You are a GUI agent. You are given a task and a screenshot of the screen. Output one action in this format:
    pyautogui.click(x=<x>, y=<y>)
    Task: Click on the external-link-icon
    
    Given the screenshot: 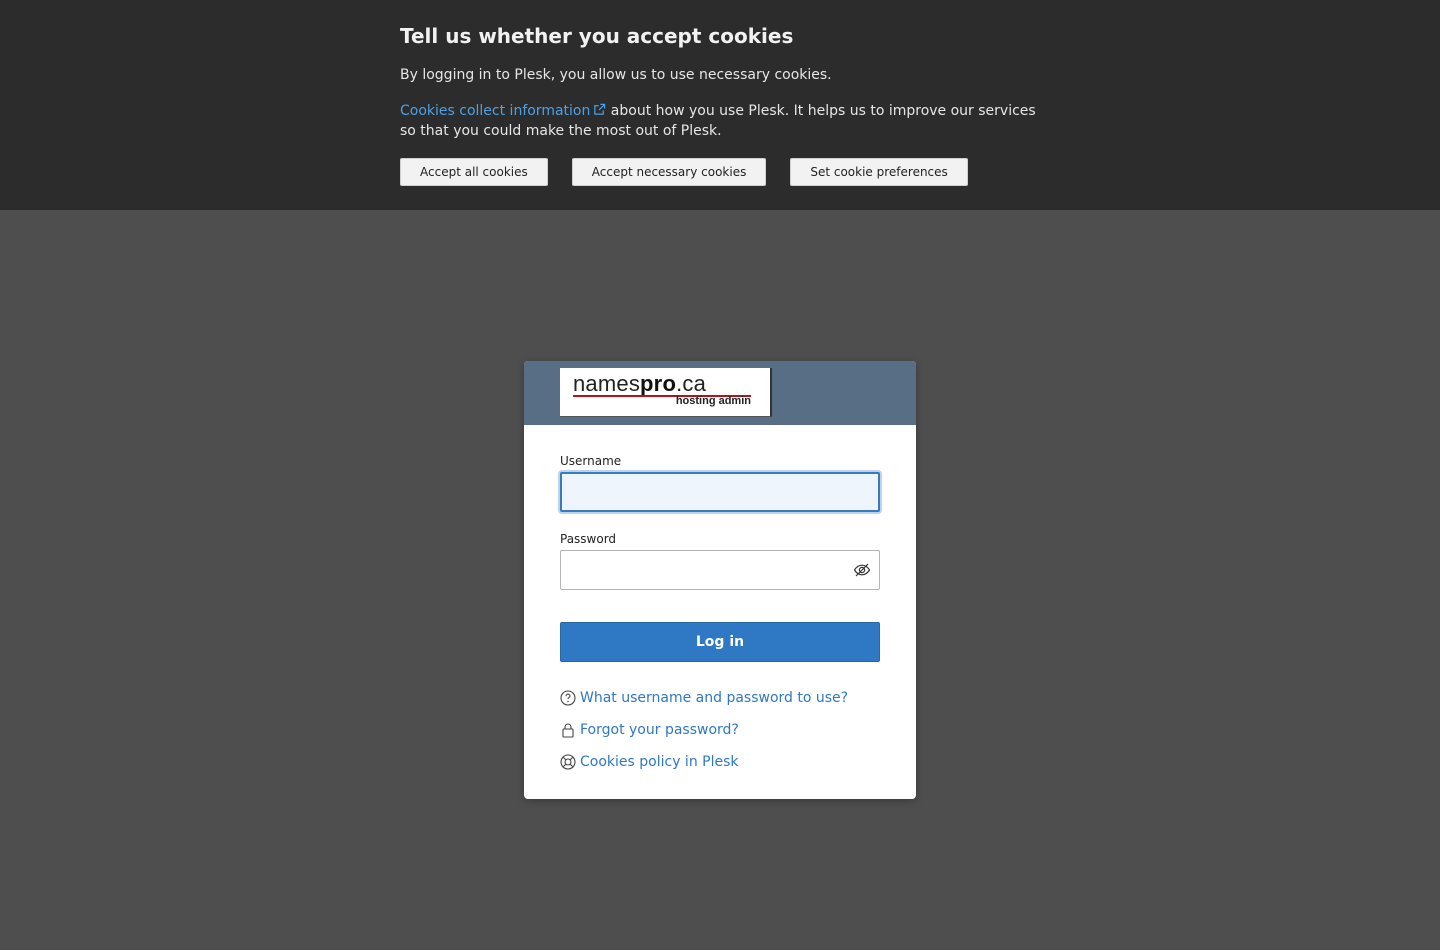 What is the action you would take?
    pyautogui.click(x=600, y=109)
    